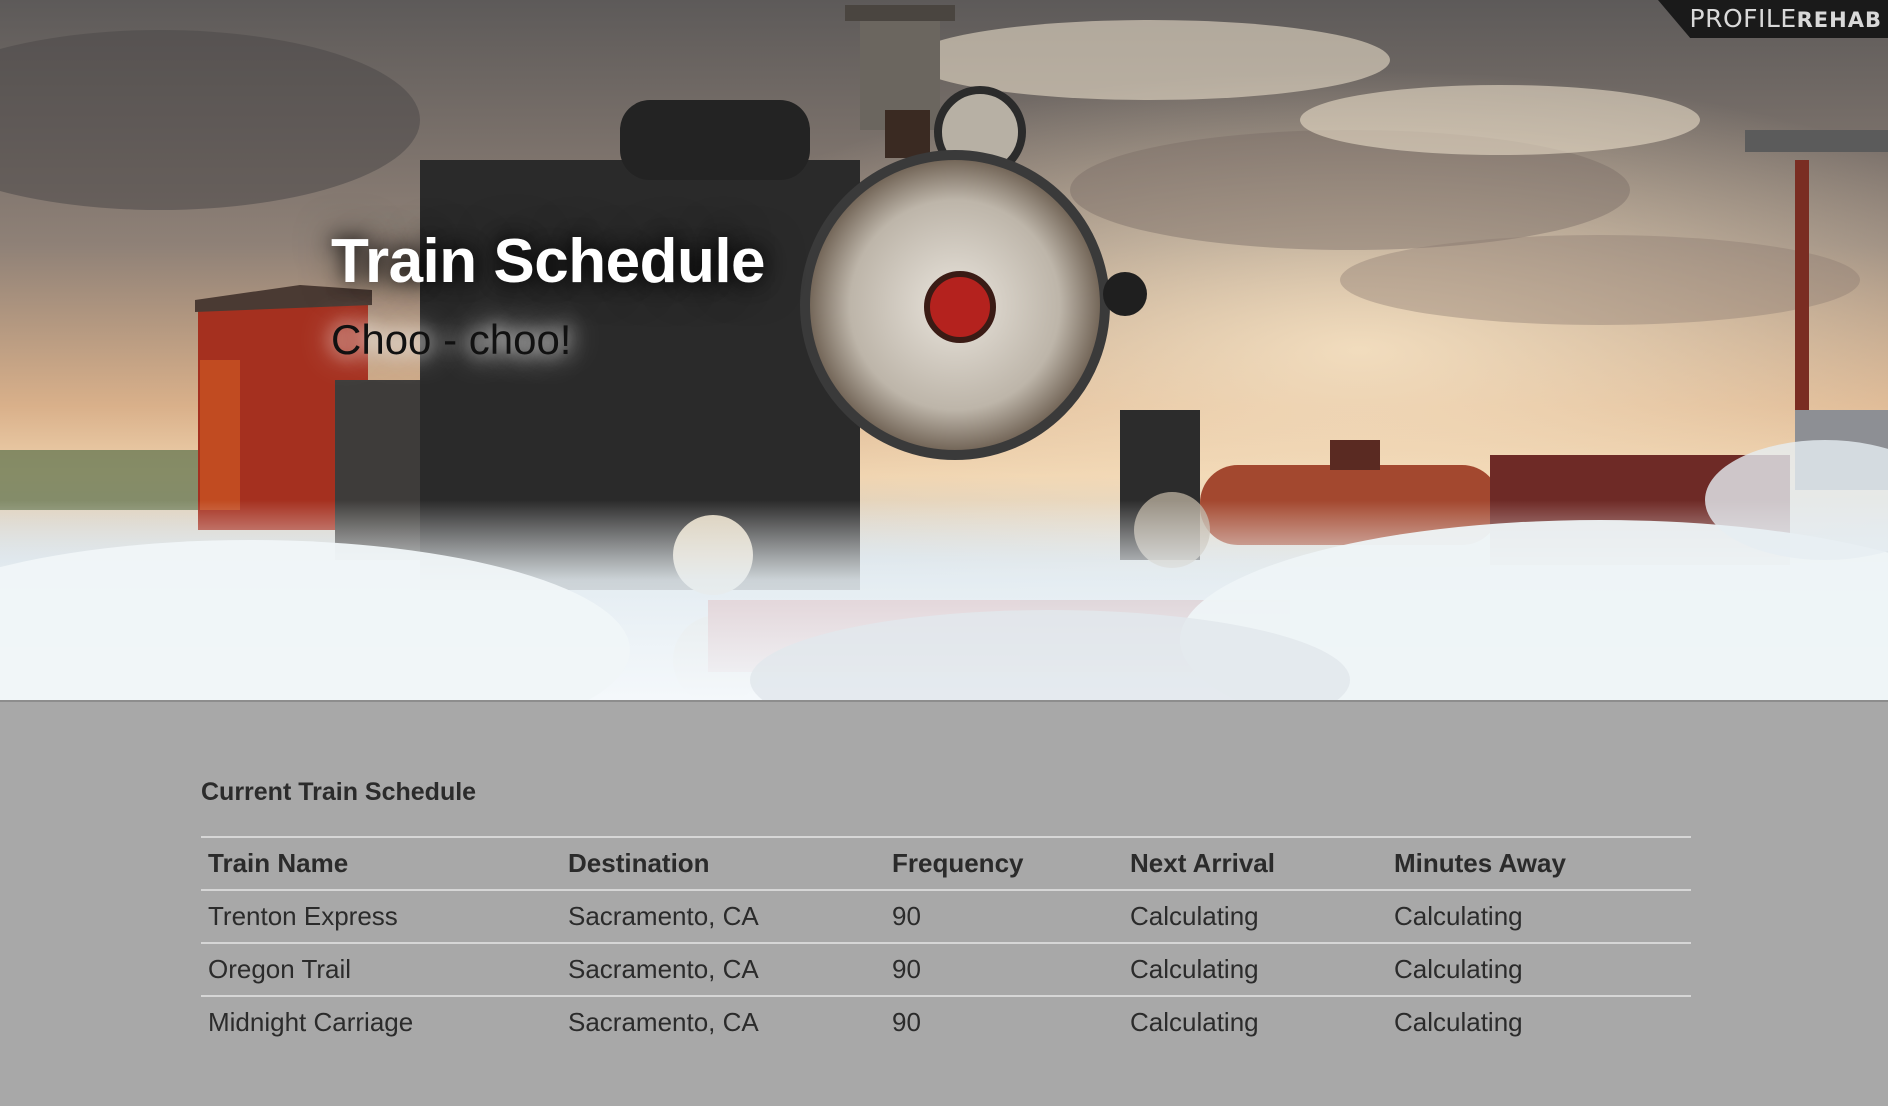  I want to click on watermark-text: PROFILE, so click(1743, 18).